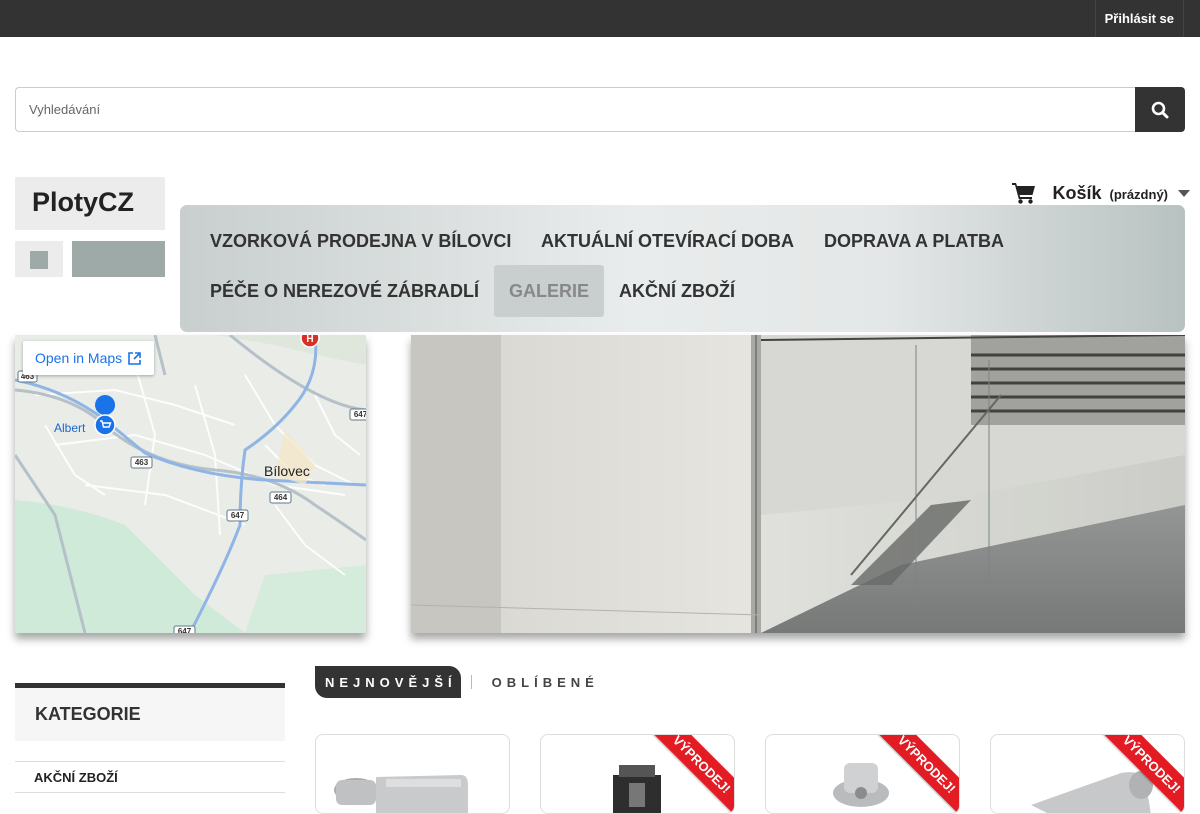 This screenshot has height=814, width=1200. What do you see at coordinates (412, 774) in the screenshot?
I see `product-card` at bounding box center [412, 774].